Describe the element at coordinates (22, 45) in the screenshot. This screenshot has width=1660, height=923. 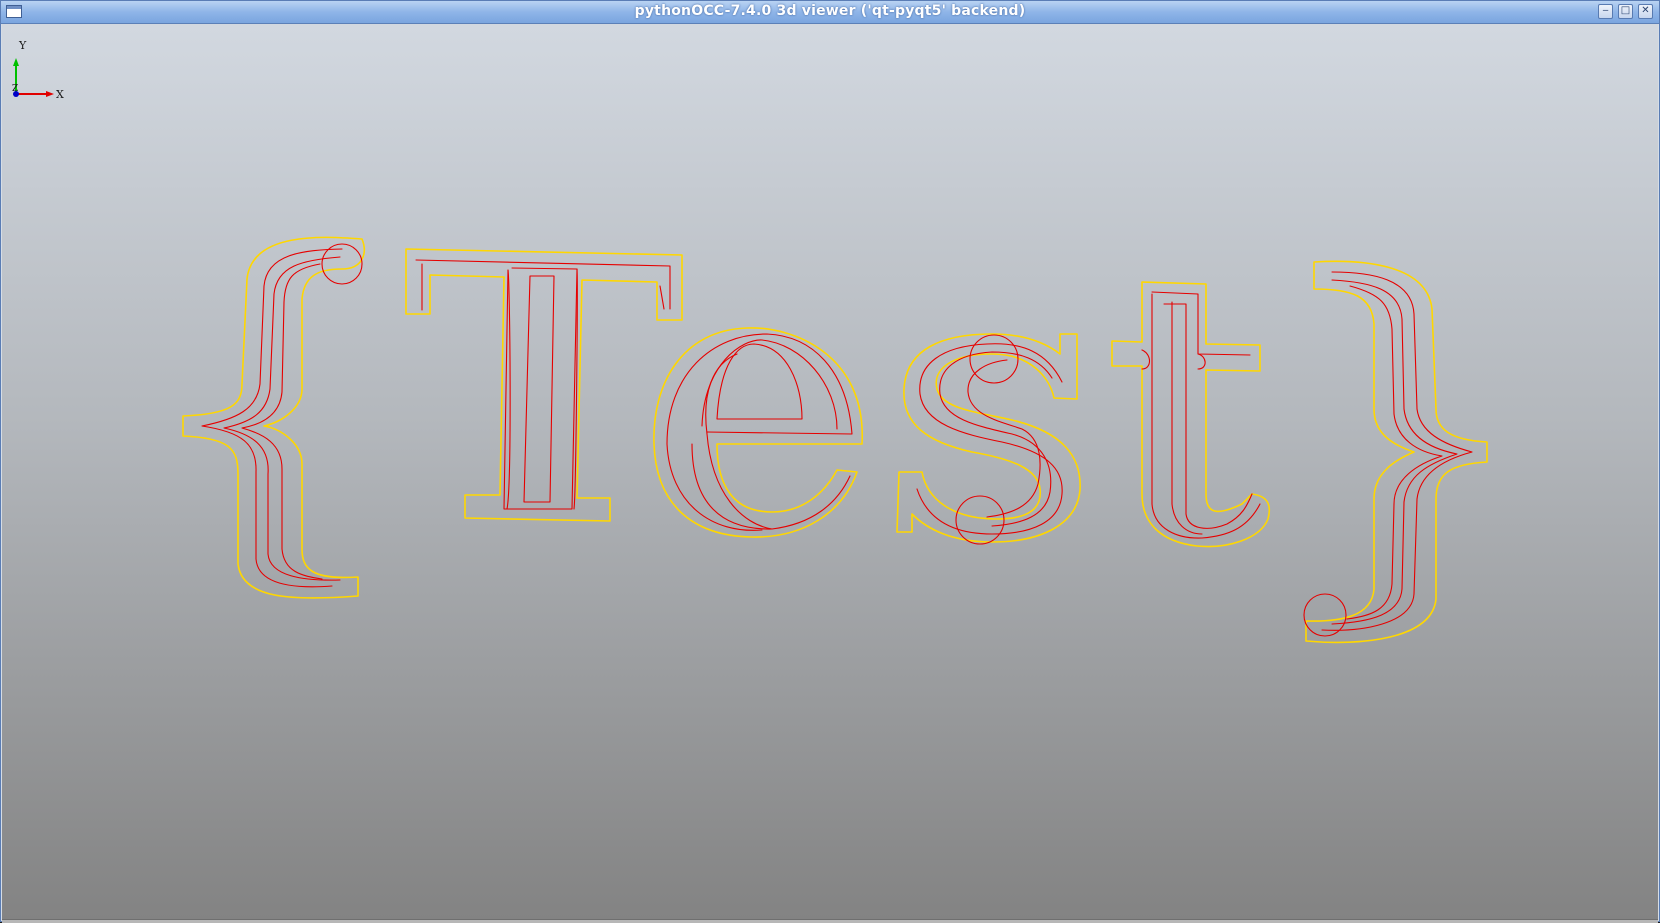
I see `y-axis-label: Y` at that location.